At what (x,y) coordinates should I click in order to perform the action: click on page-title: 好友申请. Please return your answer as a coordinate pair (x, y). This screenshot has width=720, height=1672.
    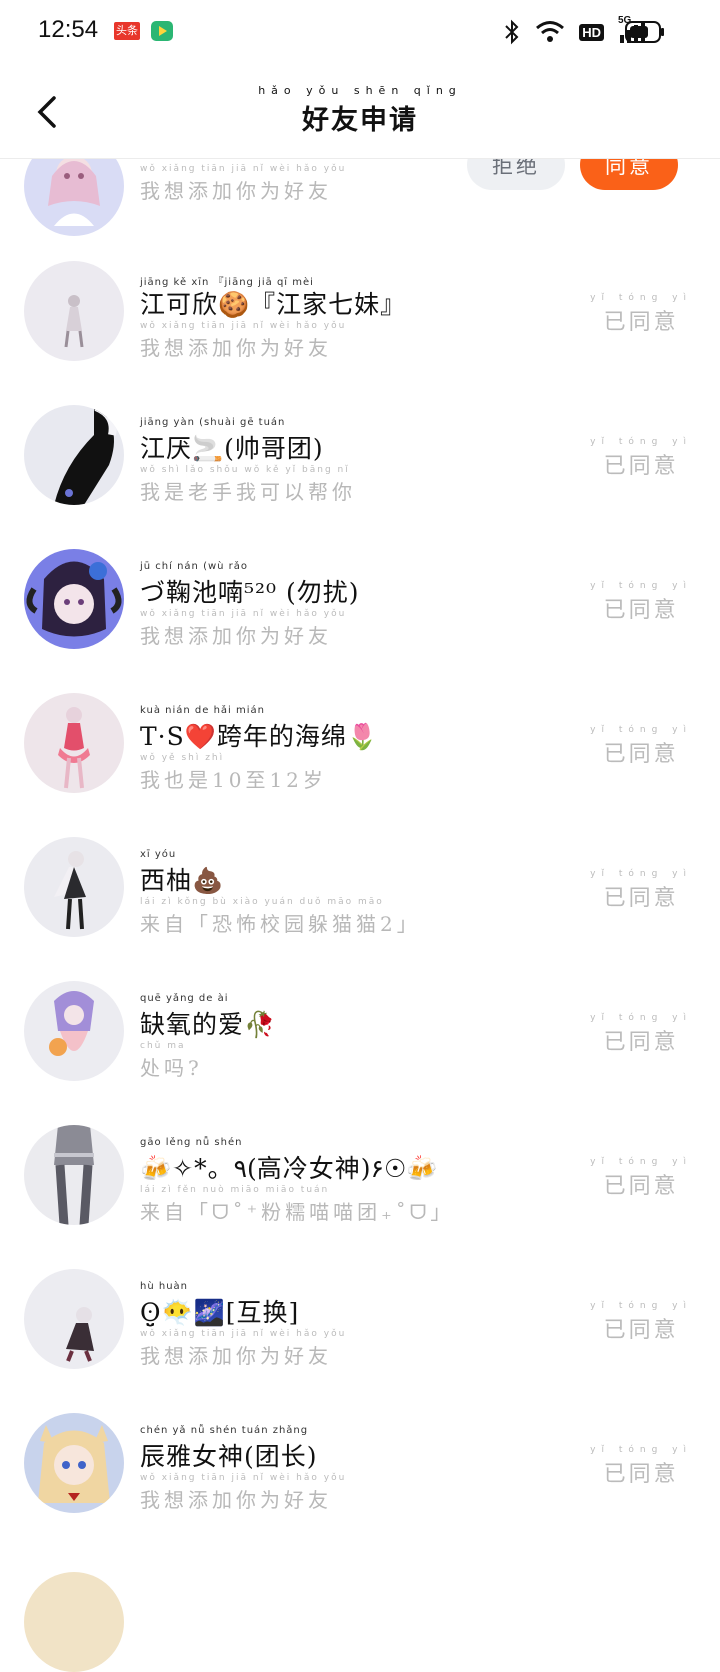
    Looking at the image, I should click on (360, 120).